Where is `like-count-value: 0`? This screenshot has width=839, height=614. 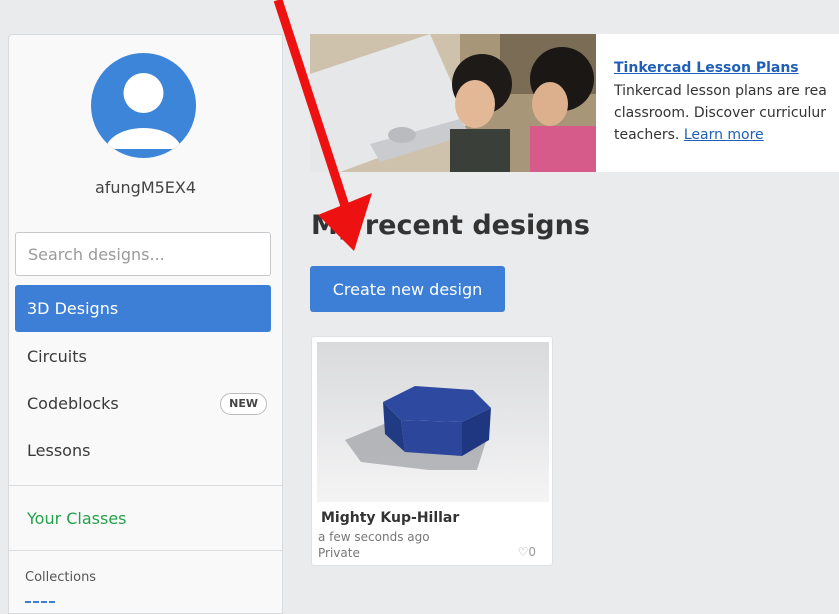 like-count-value: 0 is located at coordinates (532, 552).